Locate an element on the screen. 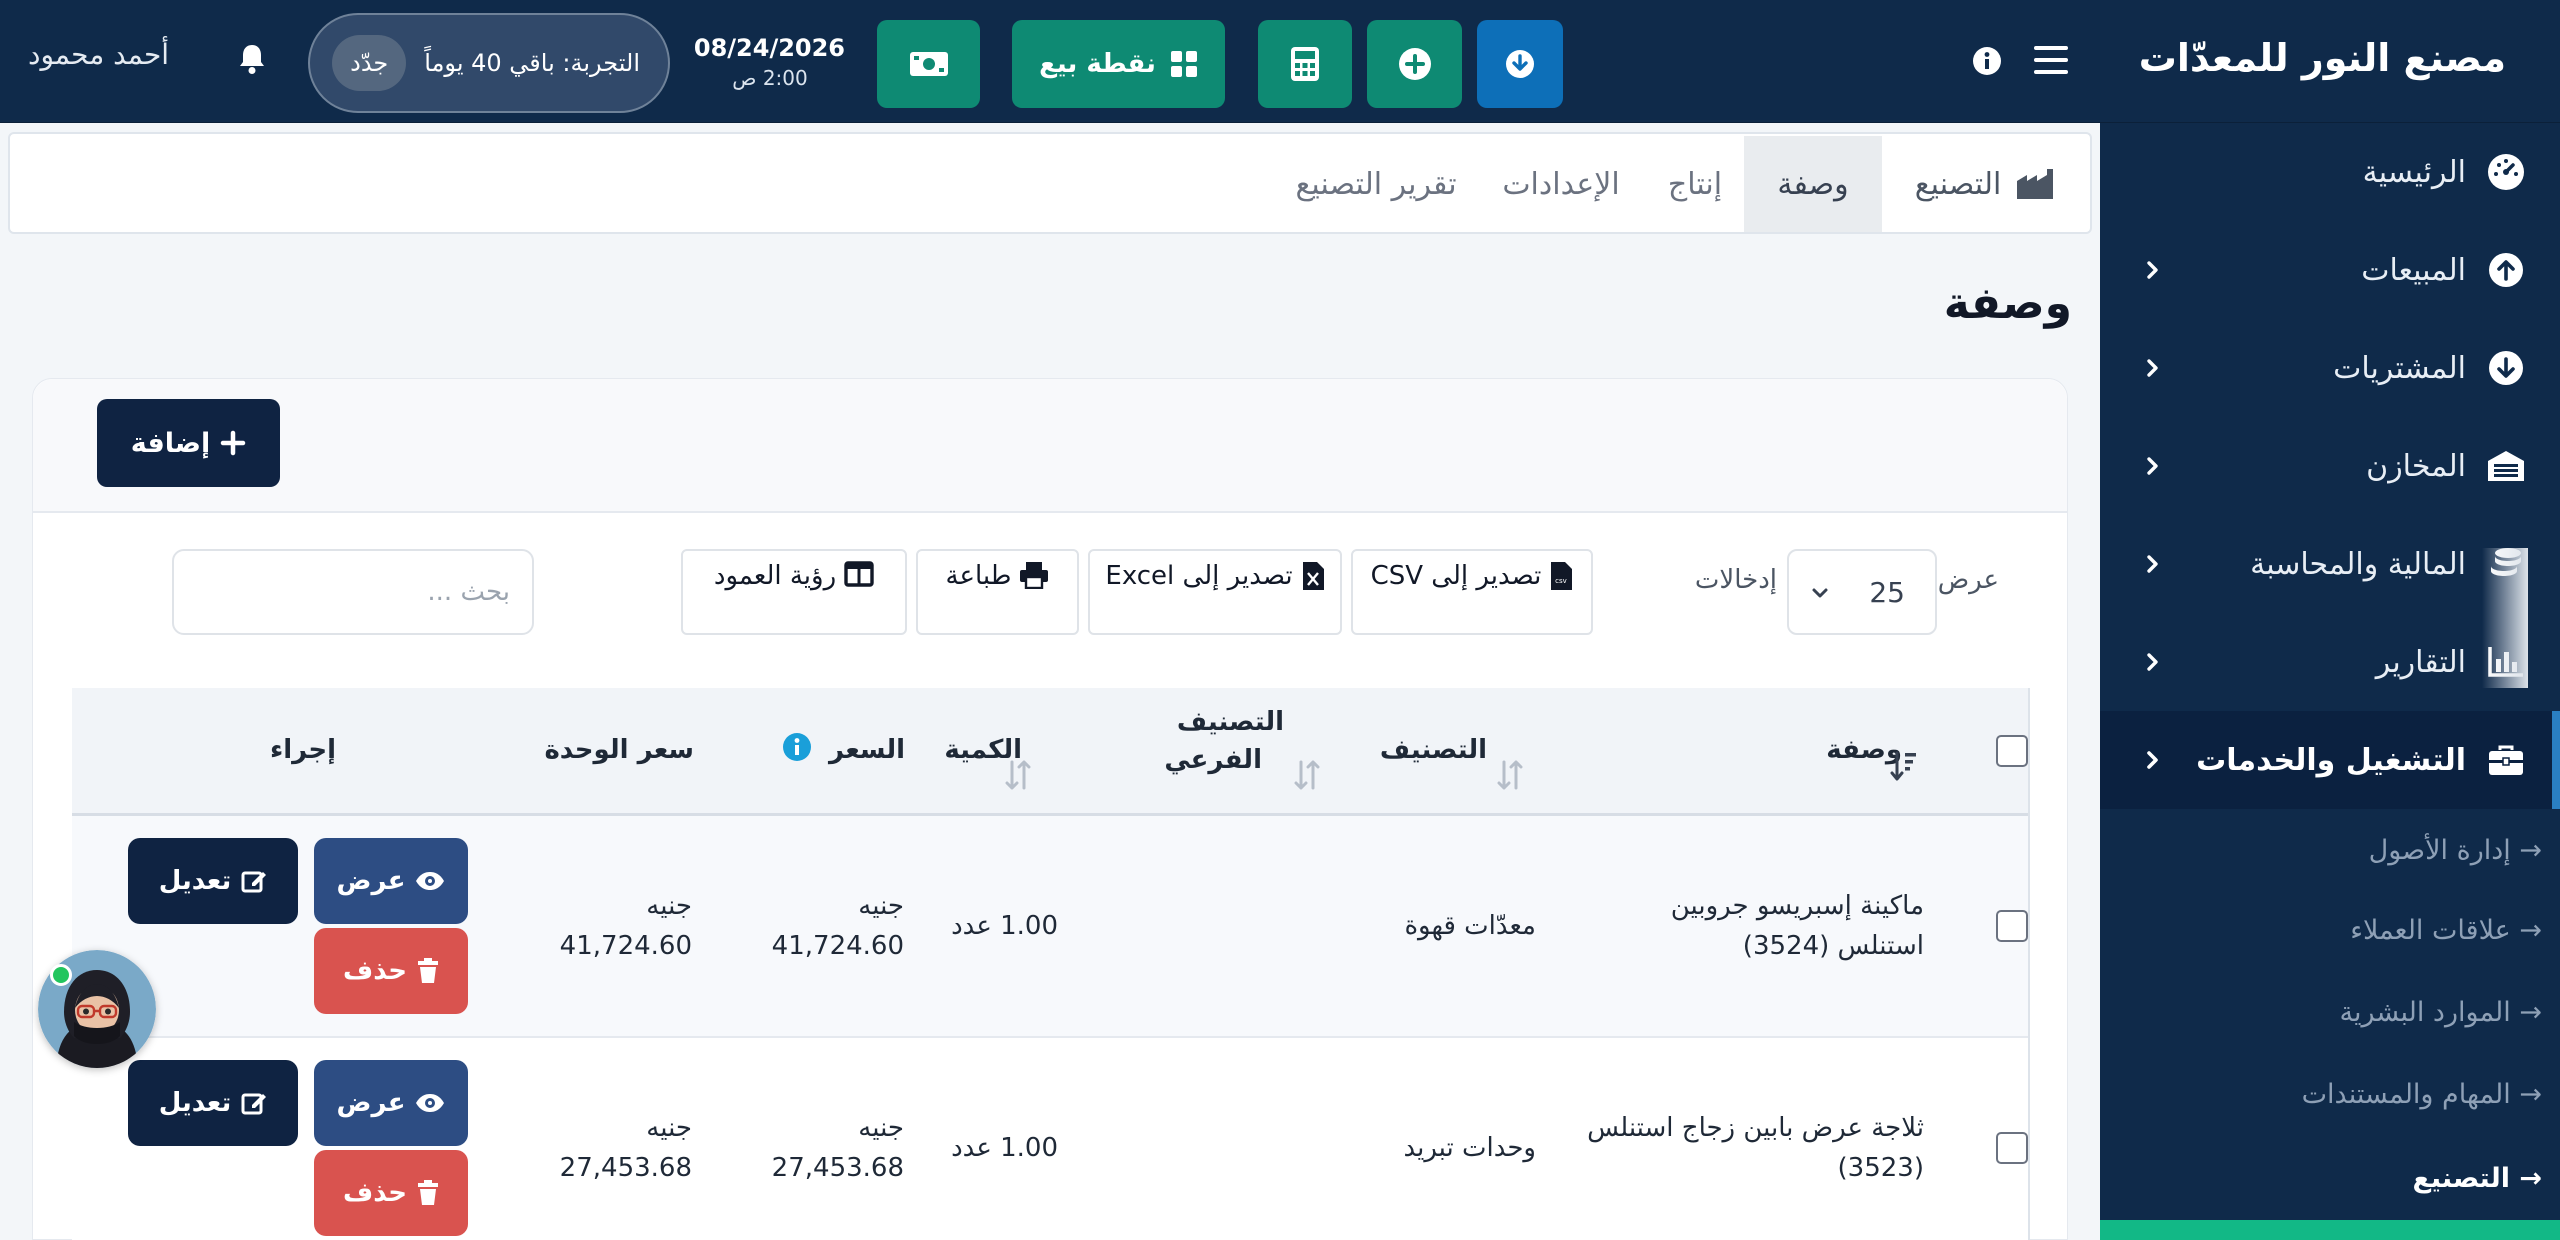 The width and height of the screenshot is (2560, 1240). unit-price-value: 41,724.60 is located at coordinates (625, 946).